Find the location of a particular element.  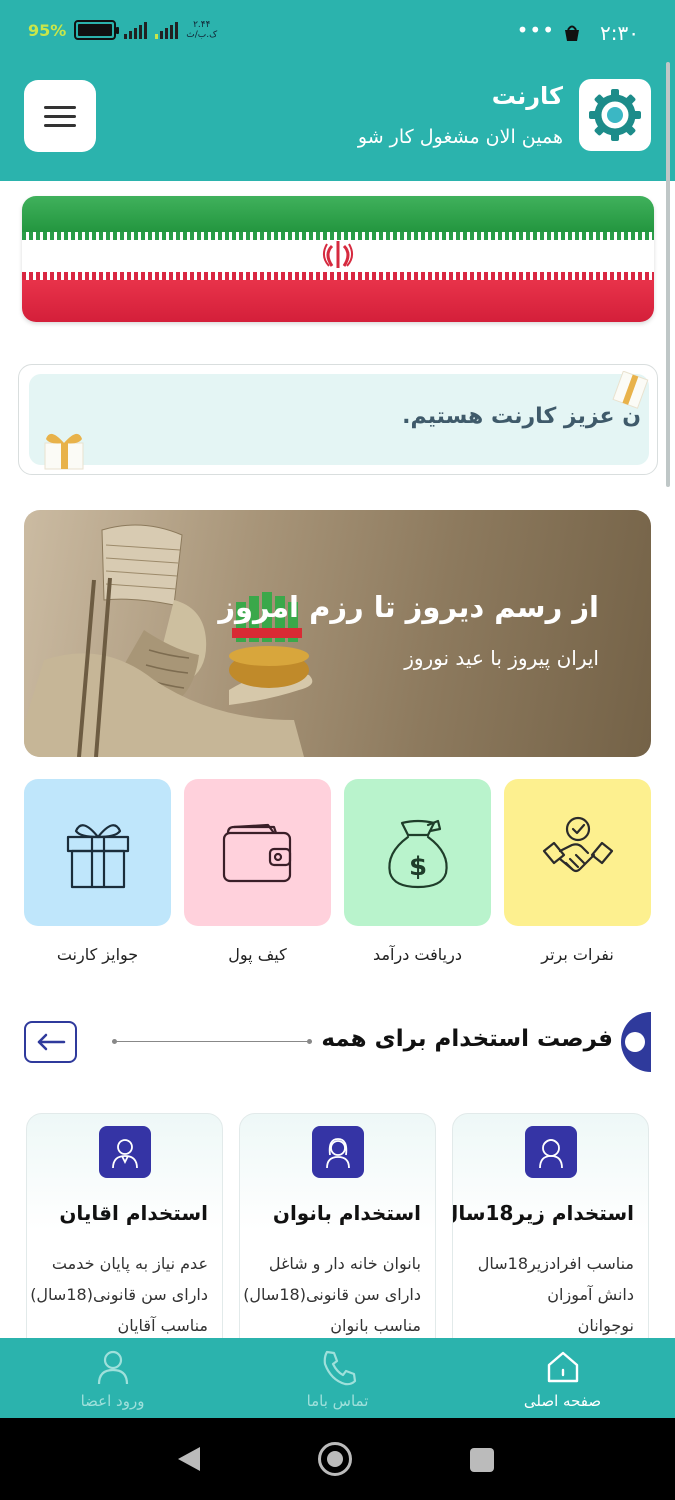

job-detail: بانوان خانه دار و شاغل is located at coordinates (344, 1263).